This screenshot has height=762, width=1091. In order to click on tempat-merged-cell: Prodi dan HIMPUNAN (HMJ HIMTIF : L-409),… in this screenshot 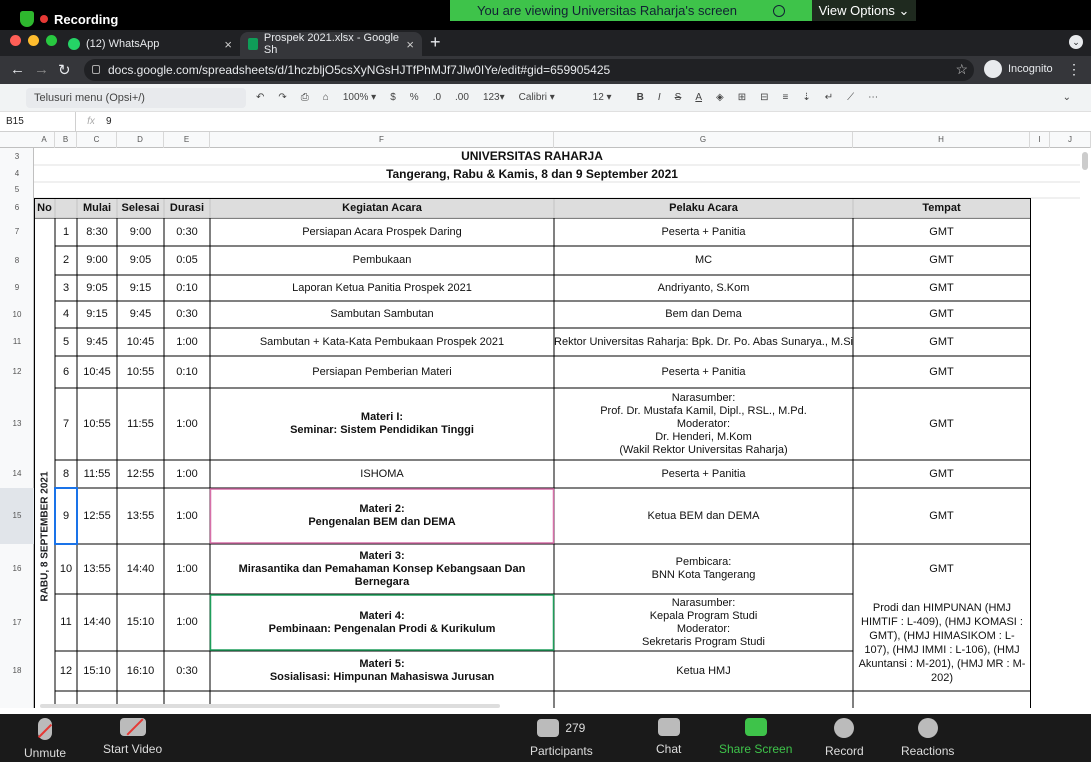, I will do `click(942, 642)`.